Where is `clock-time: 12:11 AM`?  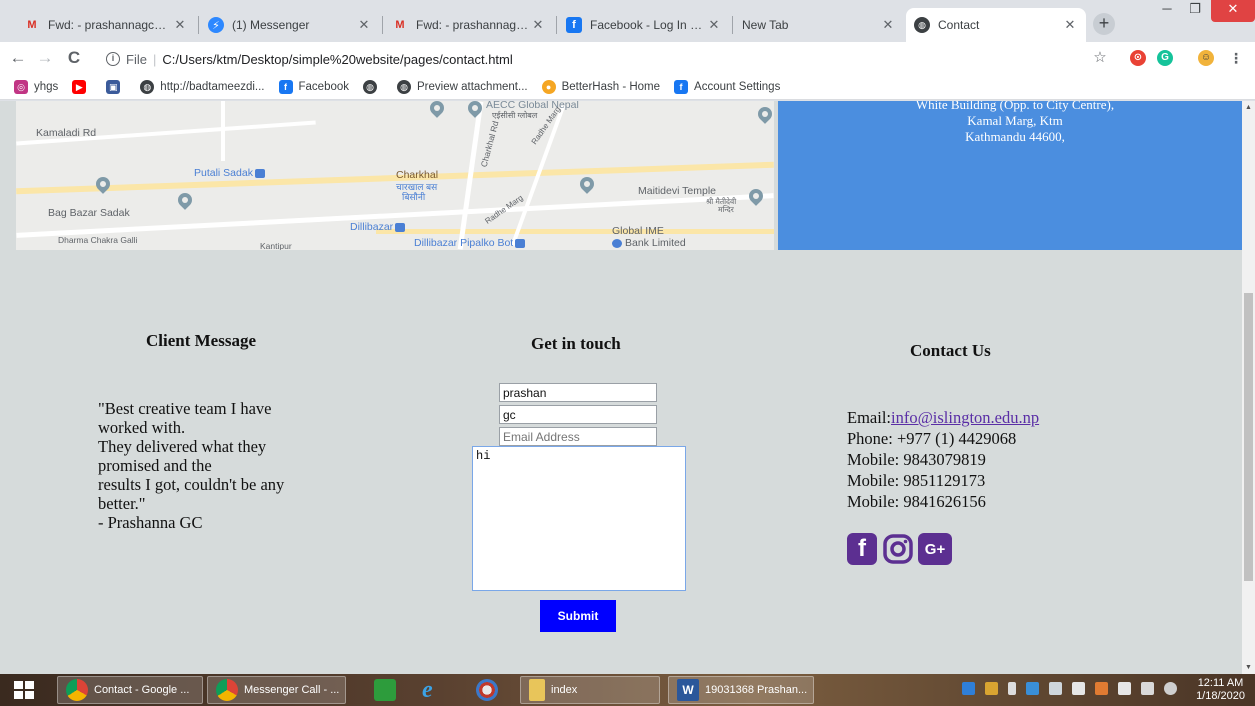
clock-time: 12:11 AM is located at coordinates (1220, 683).